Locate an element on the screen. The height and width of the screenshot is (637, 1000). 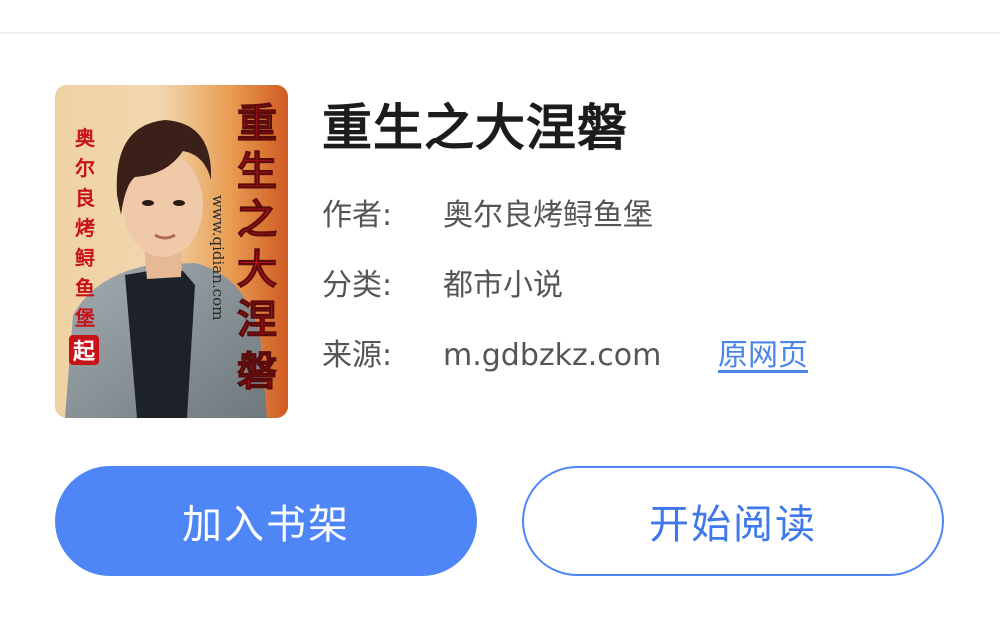
svg-text: 之 is located at coordinates (257, 220).